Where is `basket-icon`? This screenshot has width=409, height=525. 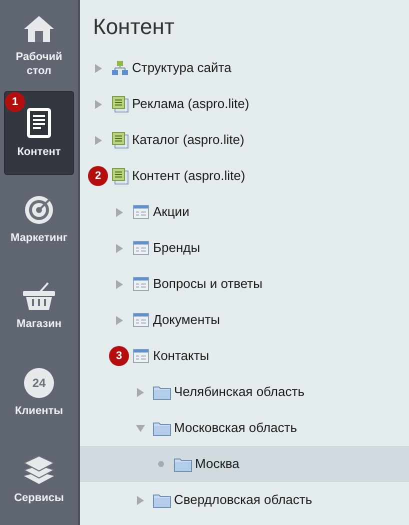 basket-icon is located at coordinates (39, 296).